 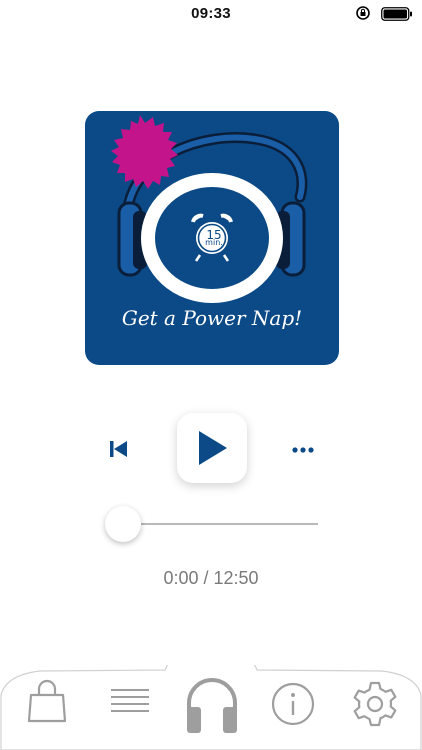 What do you see at coordinates (211, 578) in the screenshot?
I see `playback-time: 0:00 / 12:50` at bounding box center [211, 578].